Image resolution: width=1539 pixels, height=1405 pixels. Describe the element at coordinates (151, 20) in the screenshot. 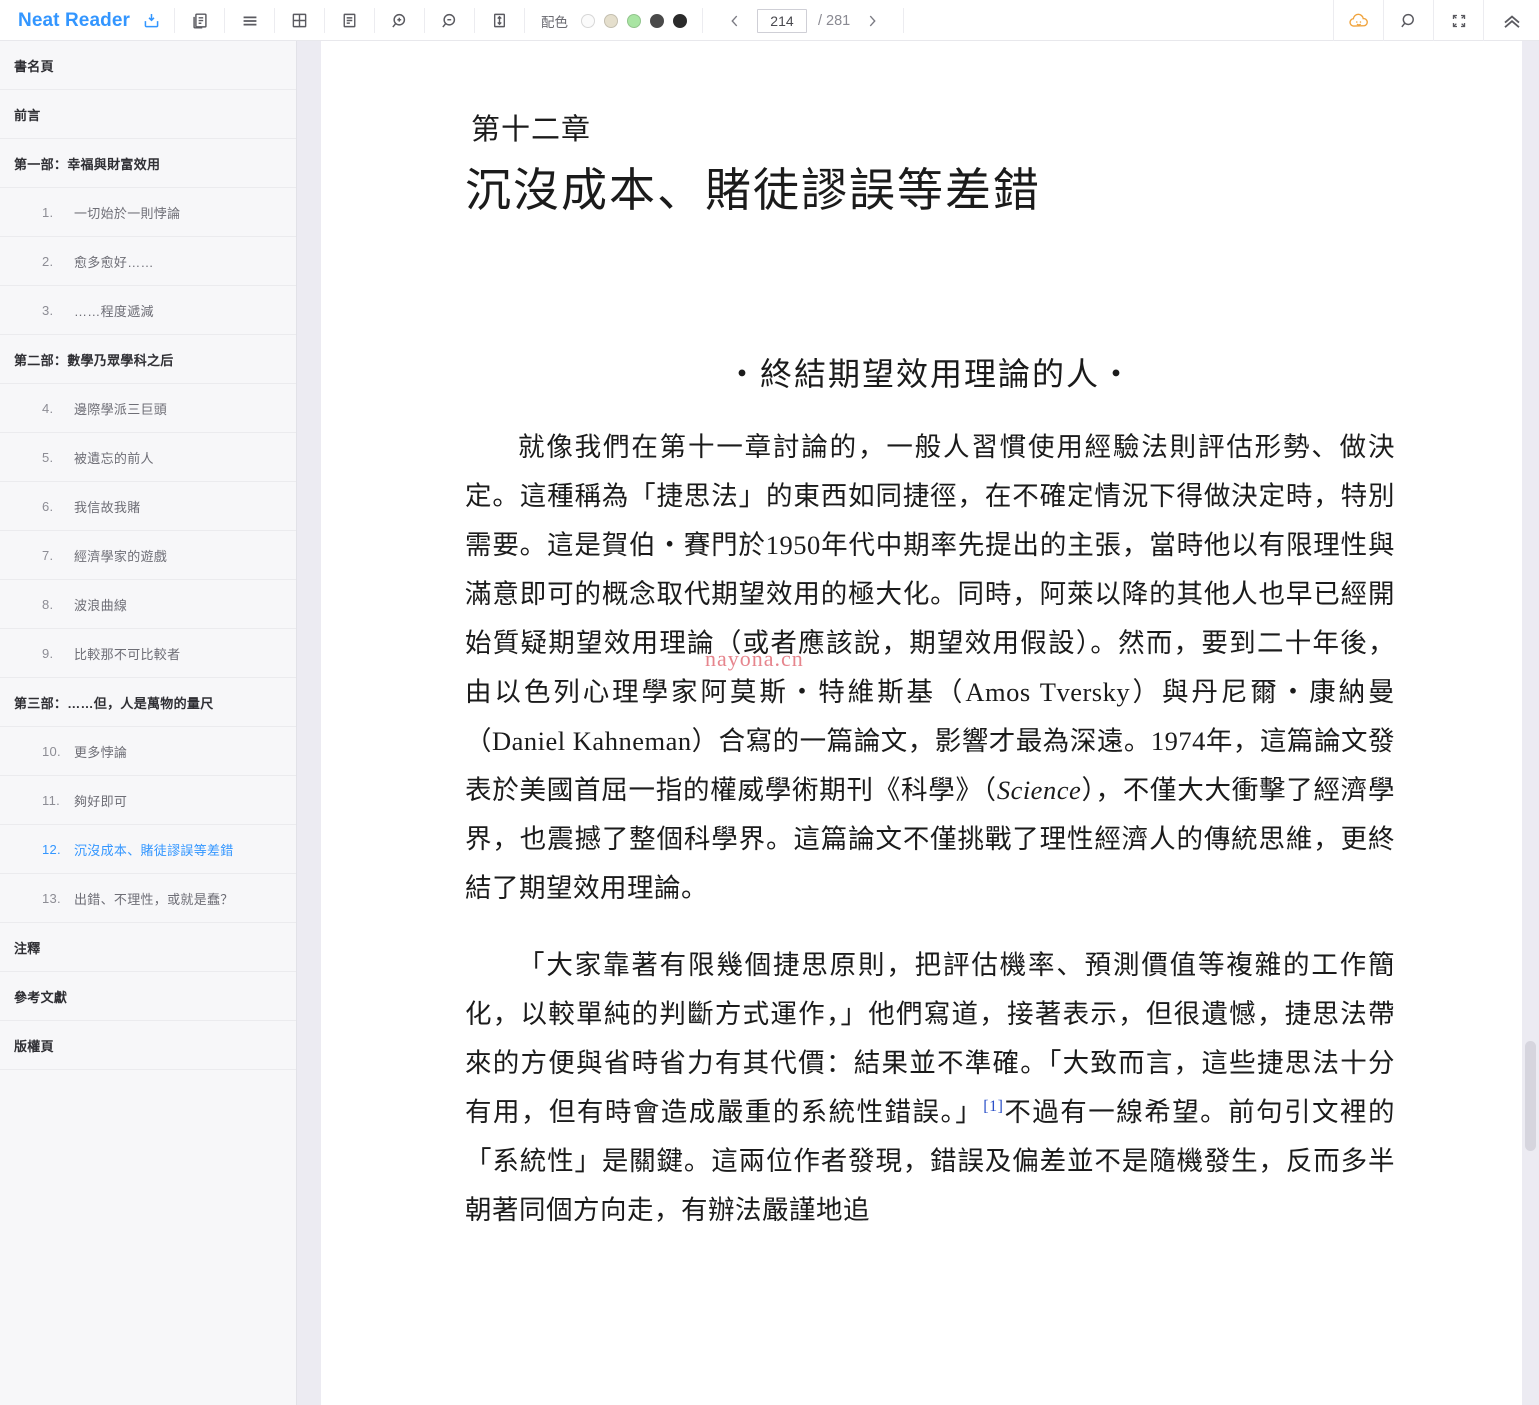

I see `download-icon` at that location.